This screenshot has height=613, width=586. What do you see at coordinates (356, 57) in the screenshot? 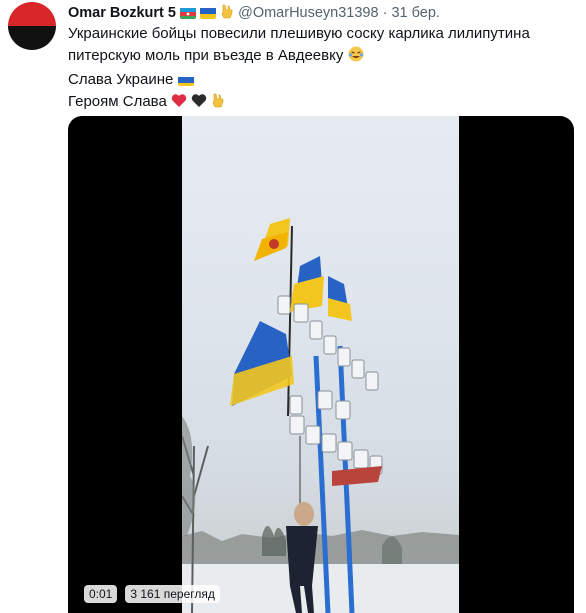
I see `tears-of-joy-emoji-icon` at bounding box center [356, 57].